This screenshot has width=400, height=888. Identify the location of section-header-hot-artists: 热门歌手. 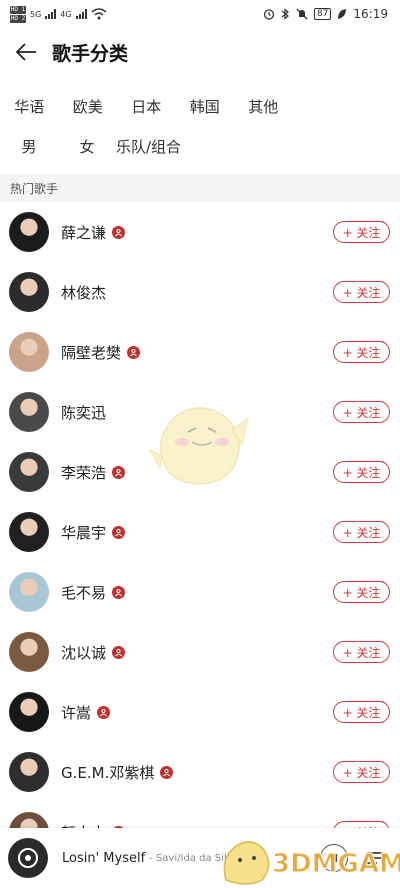
(200, 188).